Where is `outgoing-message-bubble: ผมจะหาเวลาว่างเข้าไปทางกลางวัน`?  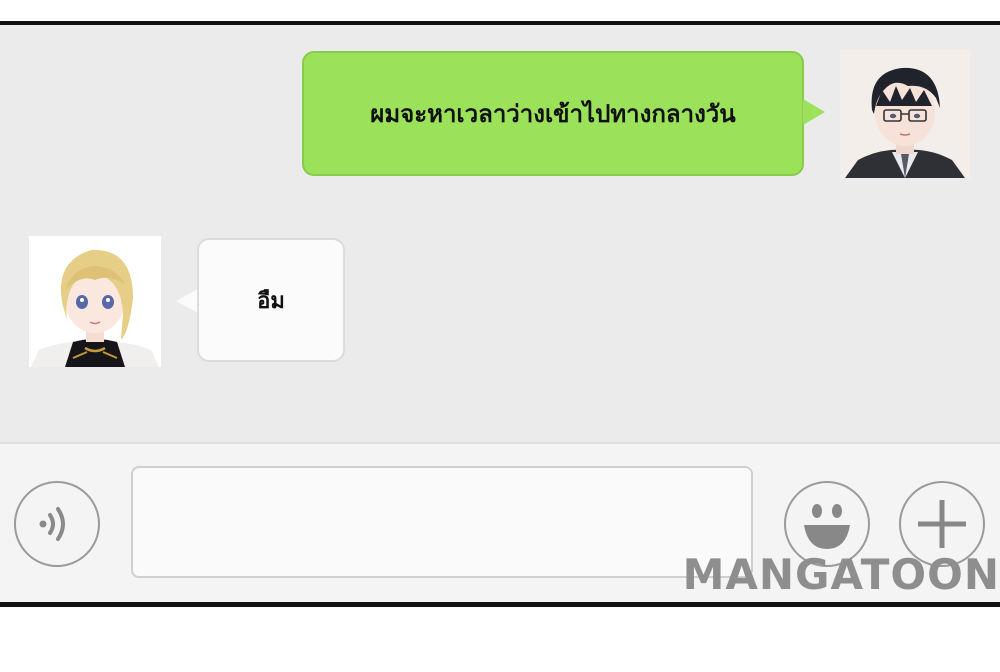
outgoing-message-bubble: ผมจะหาเวลาว่างเข้าไปทางกลางวัน is located at coordinates (553, 113).